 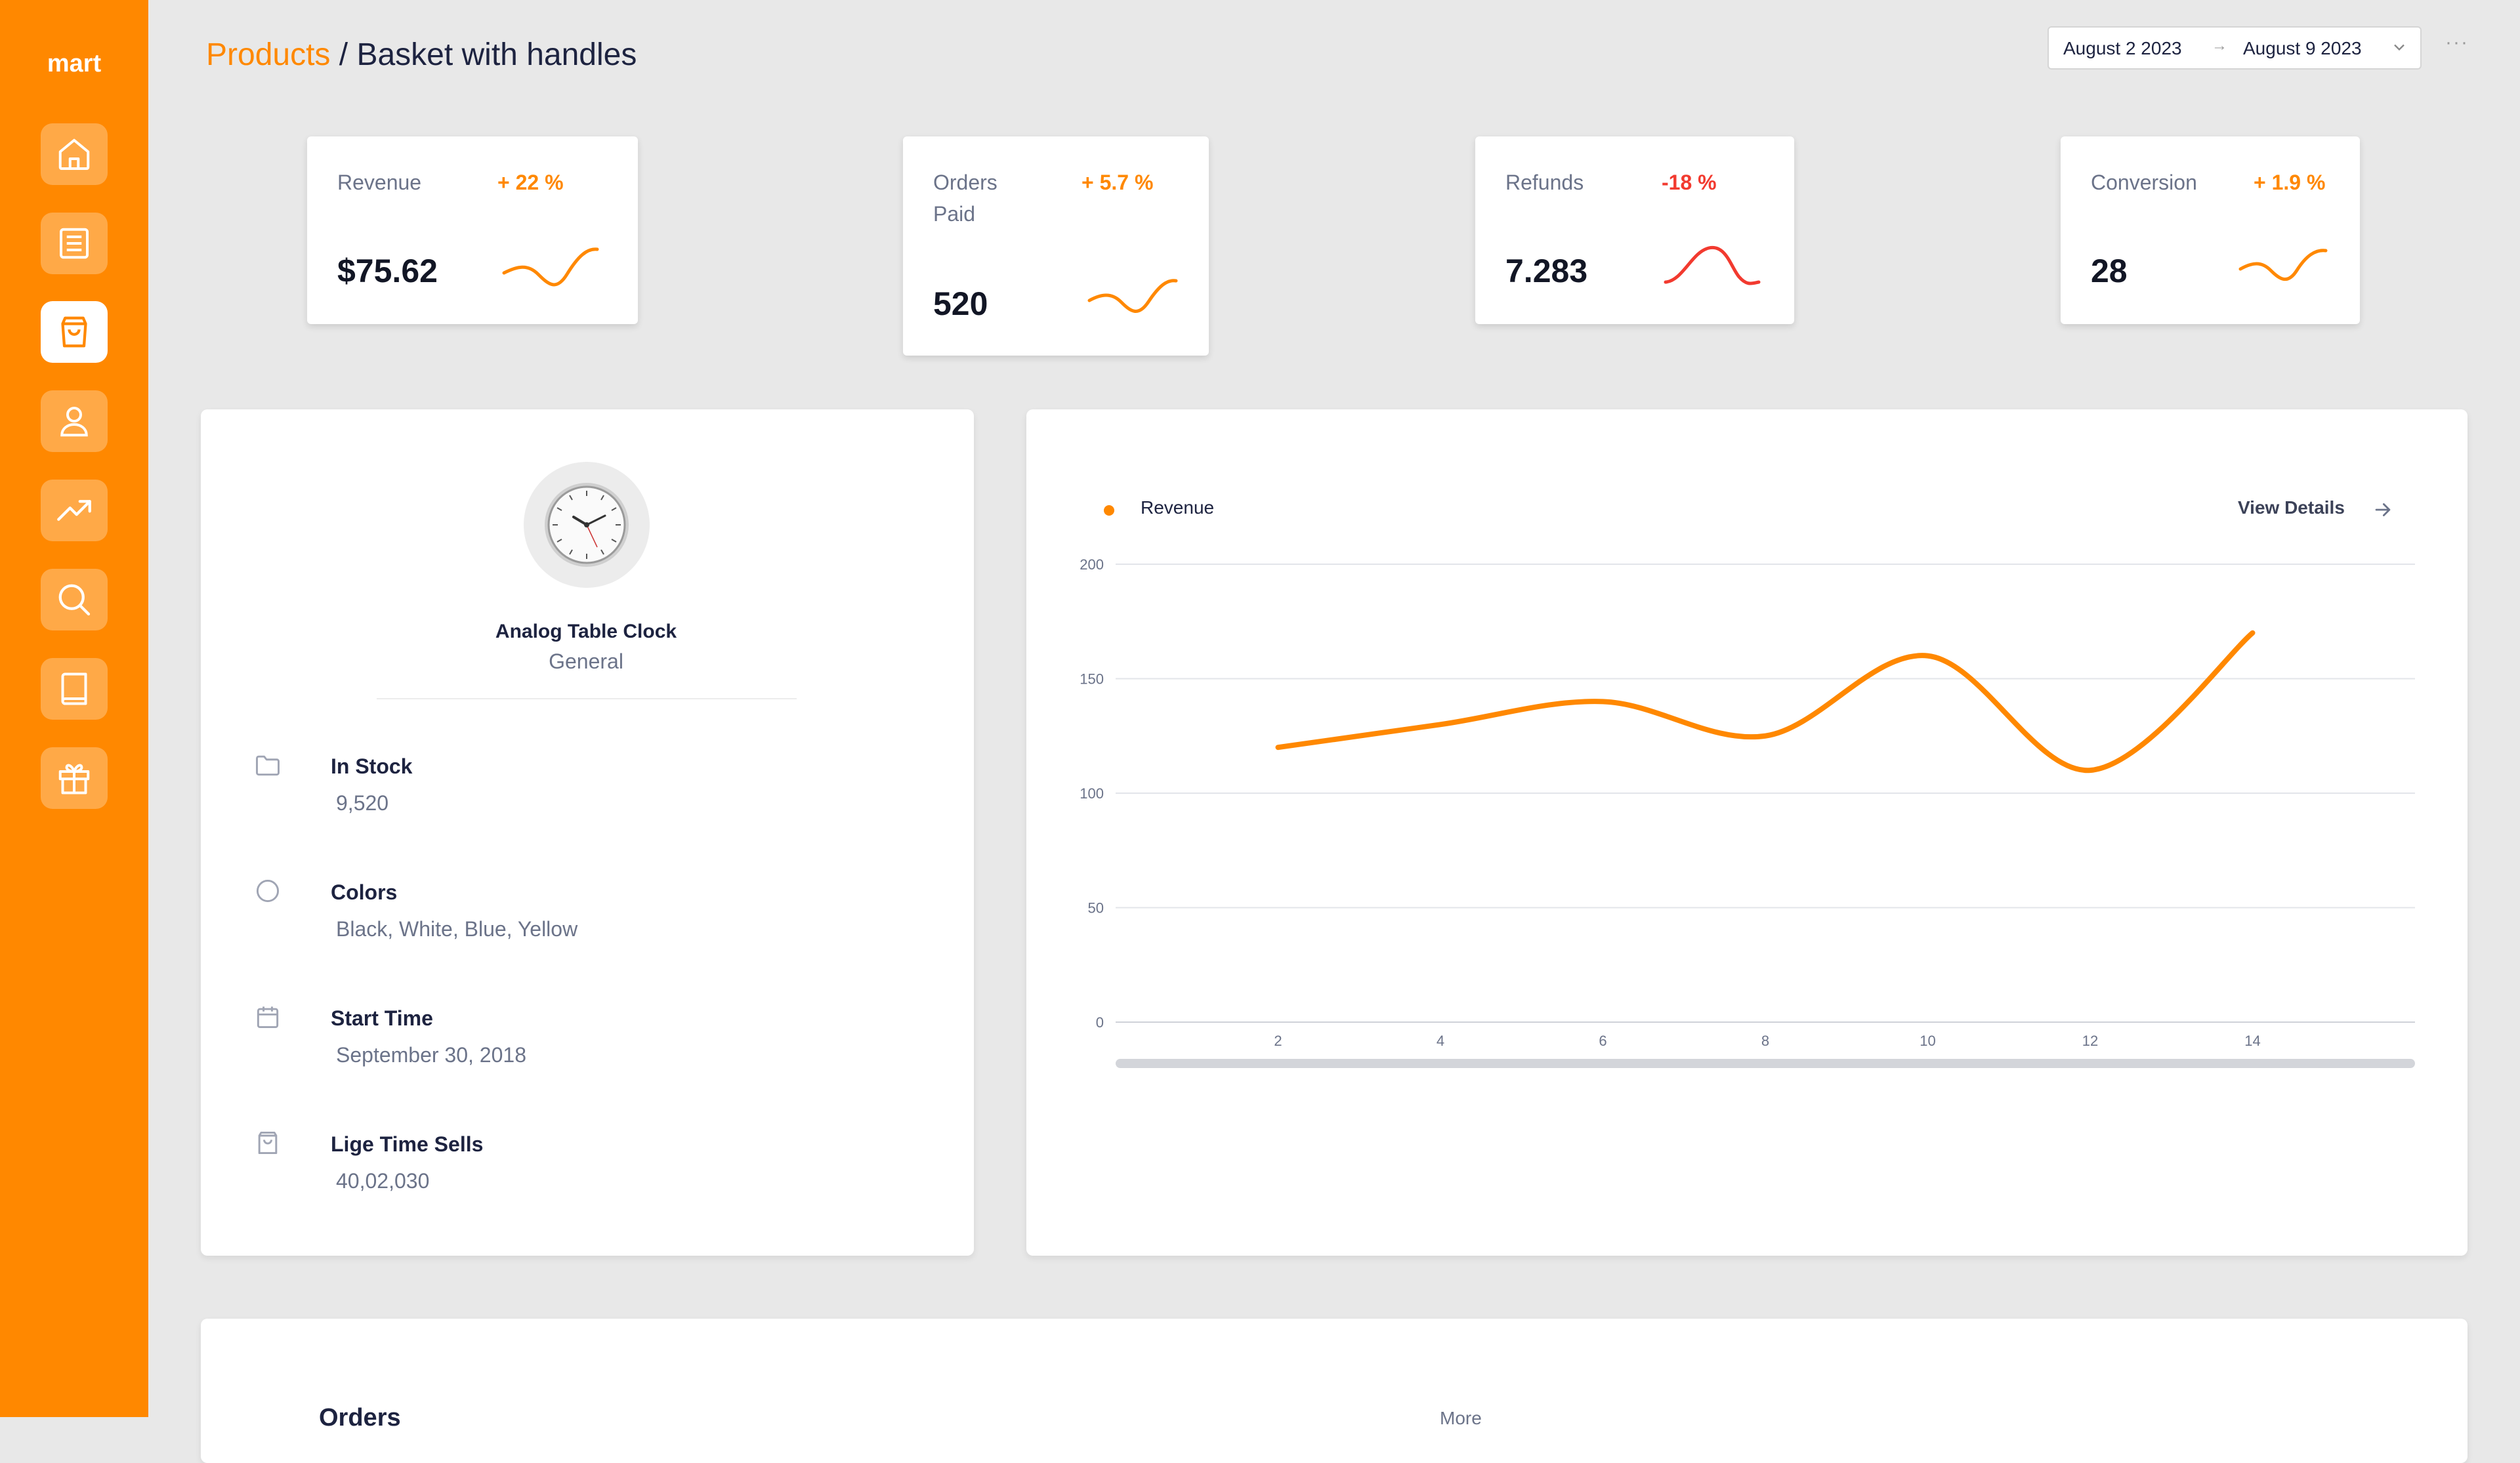 I want to click on product-category: General, so click(x=586, y=661).